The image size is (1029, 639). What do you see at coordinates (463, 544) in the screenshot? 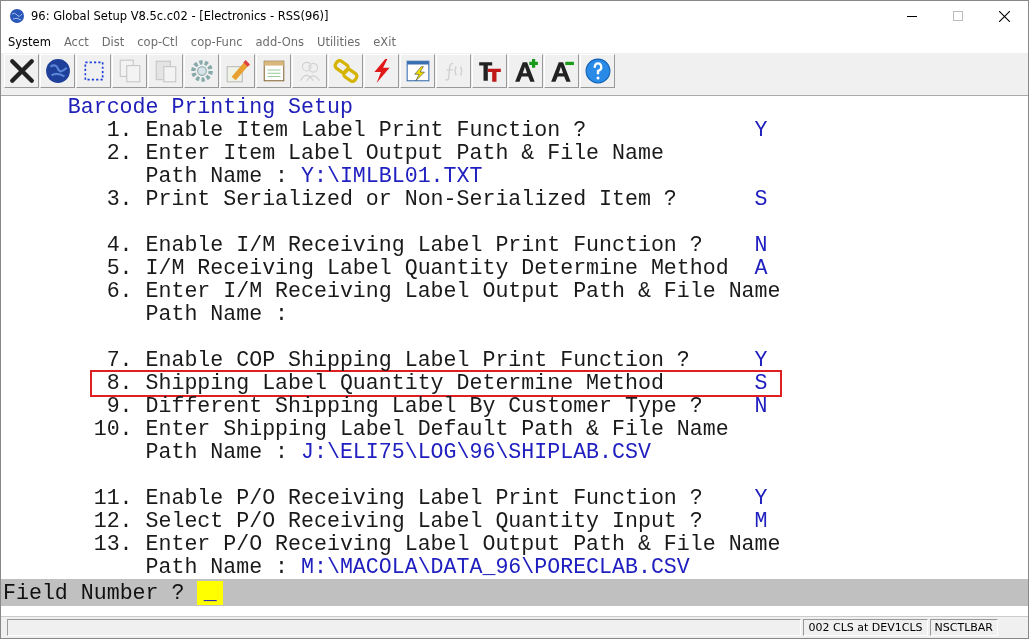
I see `field-label: Enter P/O Receiving Label Output Path & File Name` at bounding box center [463, 544].